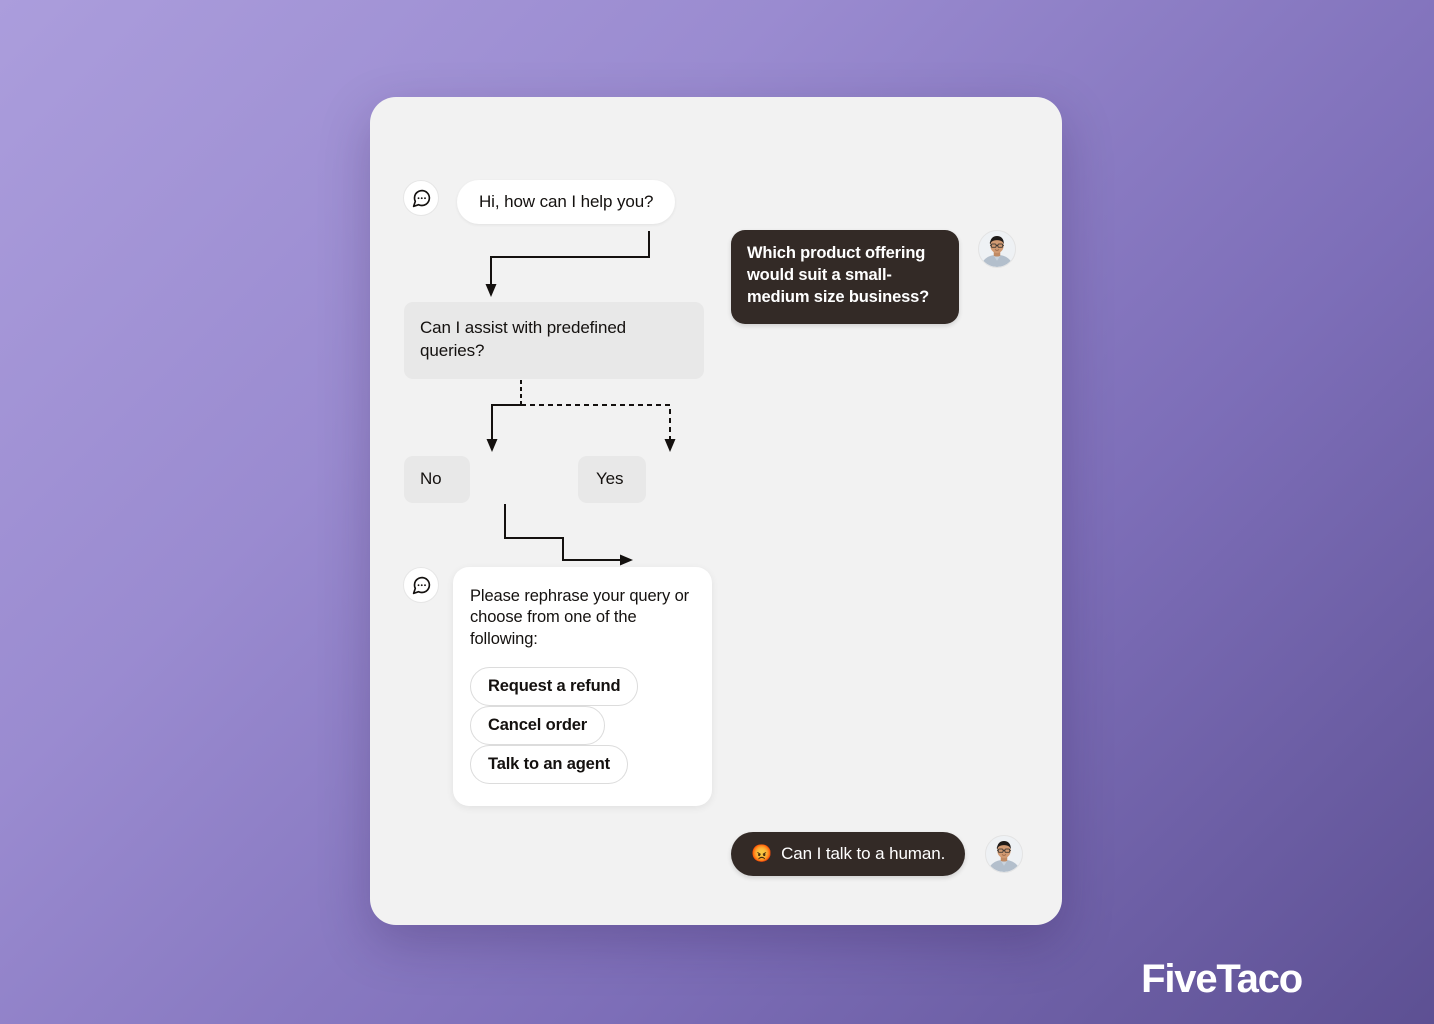  I want to click on quick-reply-request-a-refund: Request a refund, so click(554, 687).